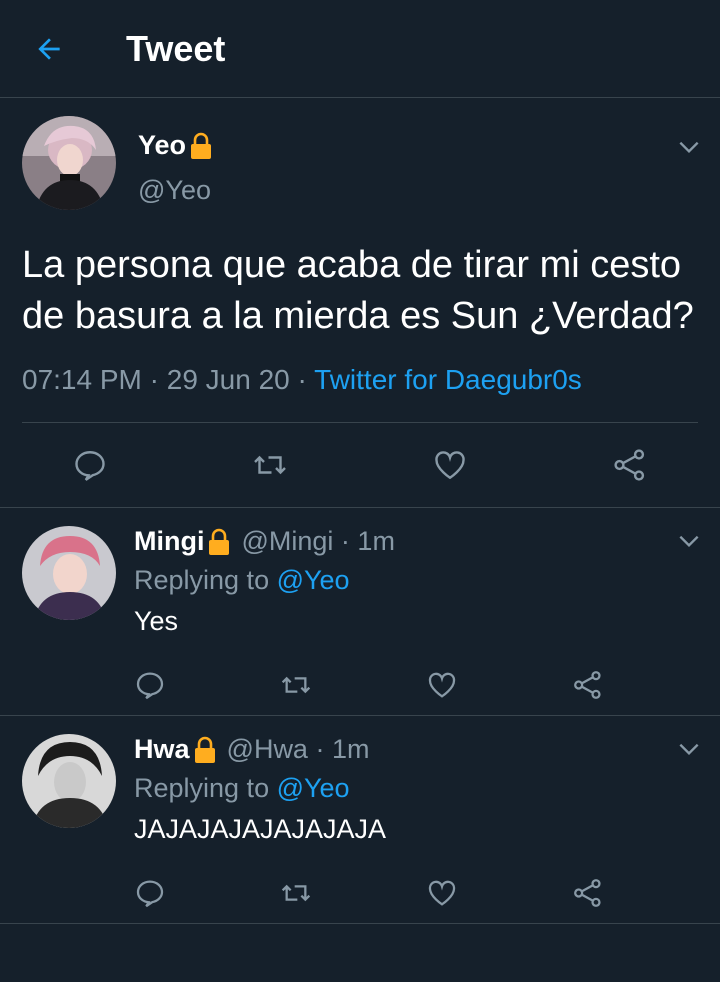  I want to click on tweet-actions, so click(360, 465).